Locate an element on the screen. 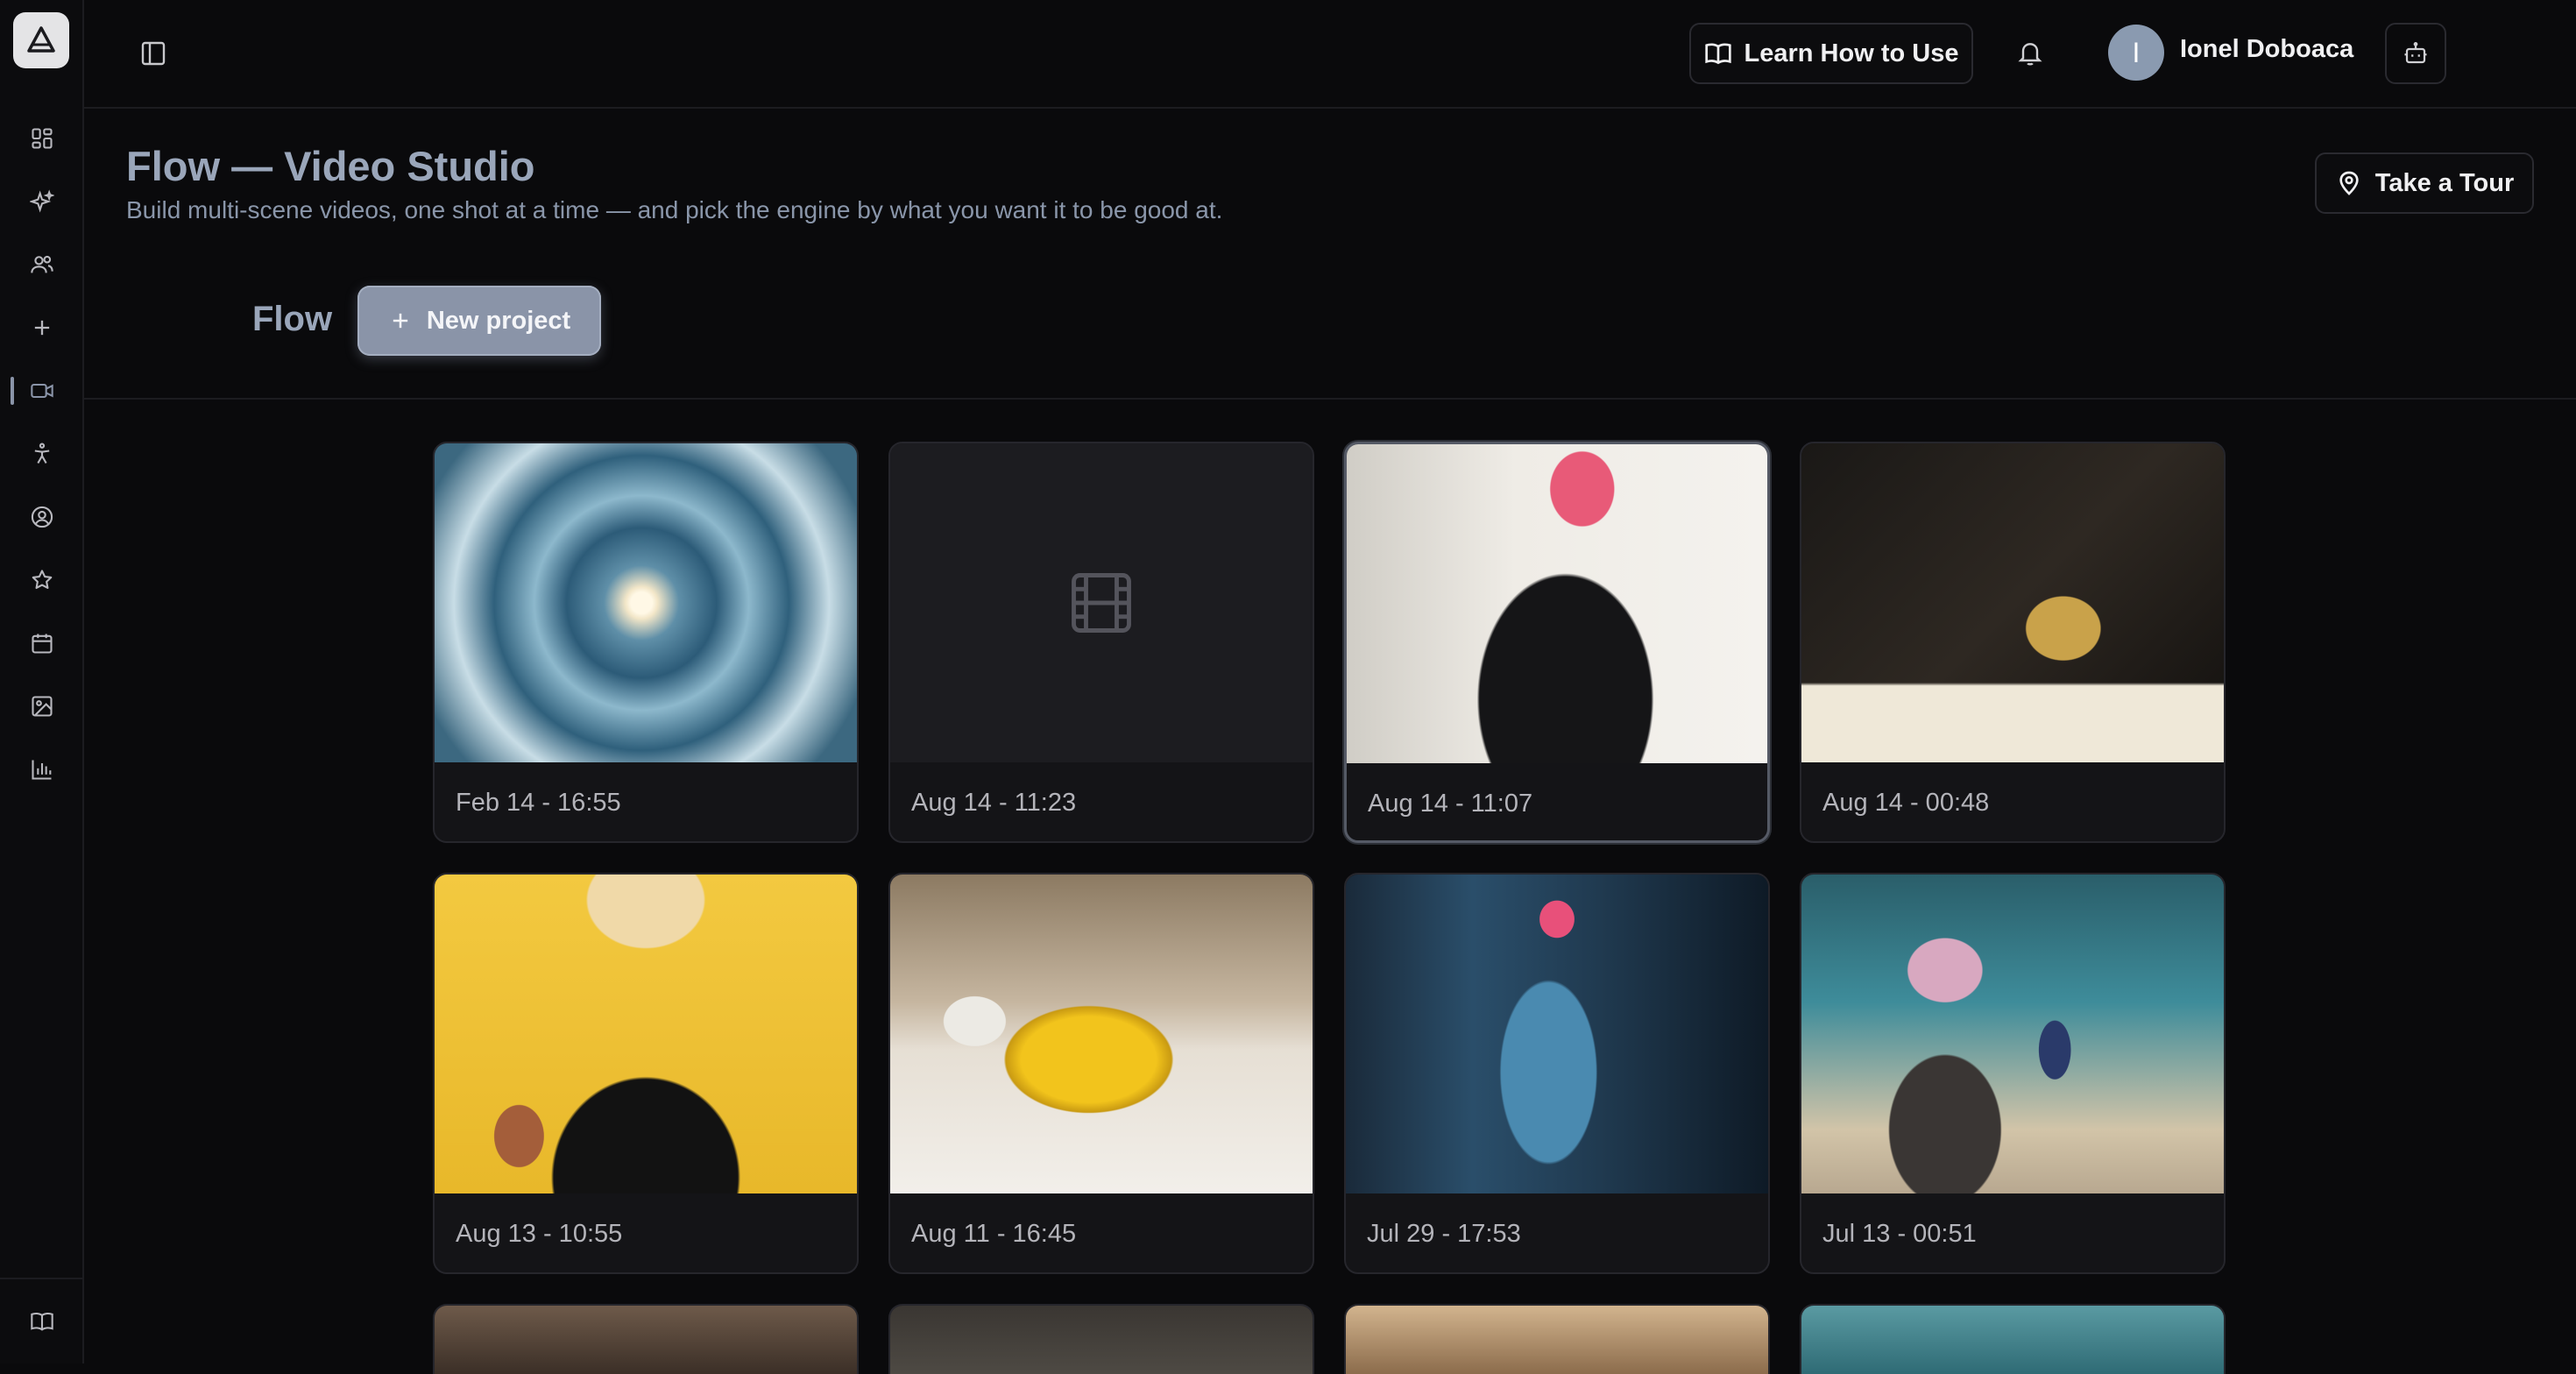 Image resolution: width=2576 pixels, height=1374 pixels. accessibility-icon is located at coordinates (42, 453).